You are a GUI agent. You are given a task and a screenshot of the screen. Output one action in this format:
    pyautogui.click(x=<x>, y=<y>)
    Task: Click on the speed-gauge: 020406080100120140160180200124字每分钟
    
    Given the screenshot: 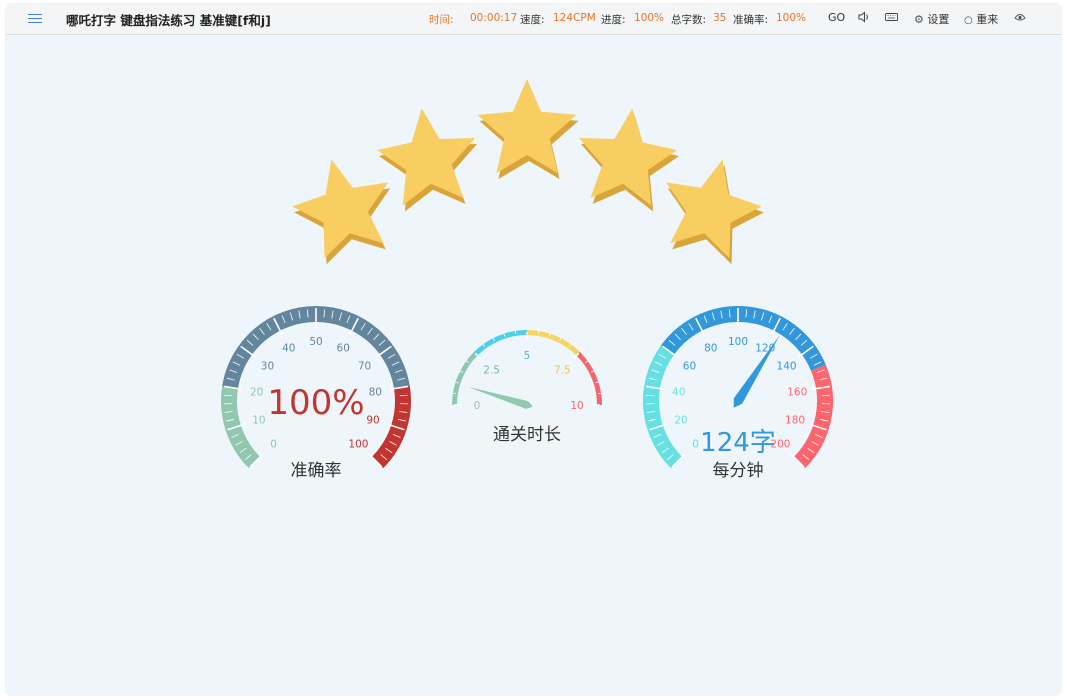 What is the action you would take?
    pyautogui.click(x=738, y=393)
    